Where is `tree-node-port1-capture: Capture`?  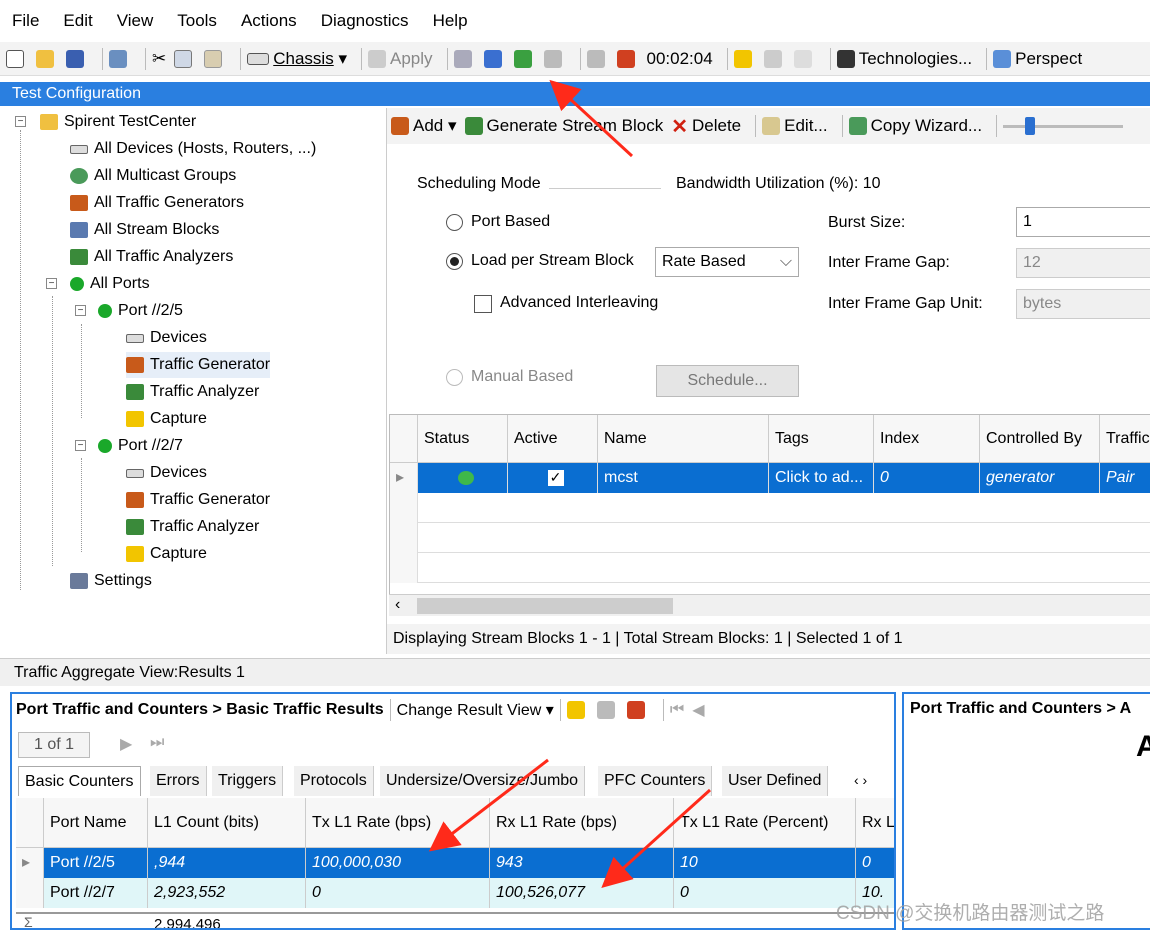 tree-node-port1-capture: Capture is located at coordinates (166, 419).